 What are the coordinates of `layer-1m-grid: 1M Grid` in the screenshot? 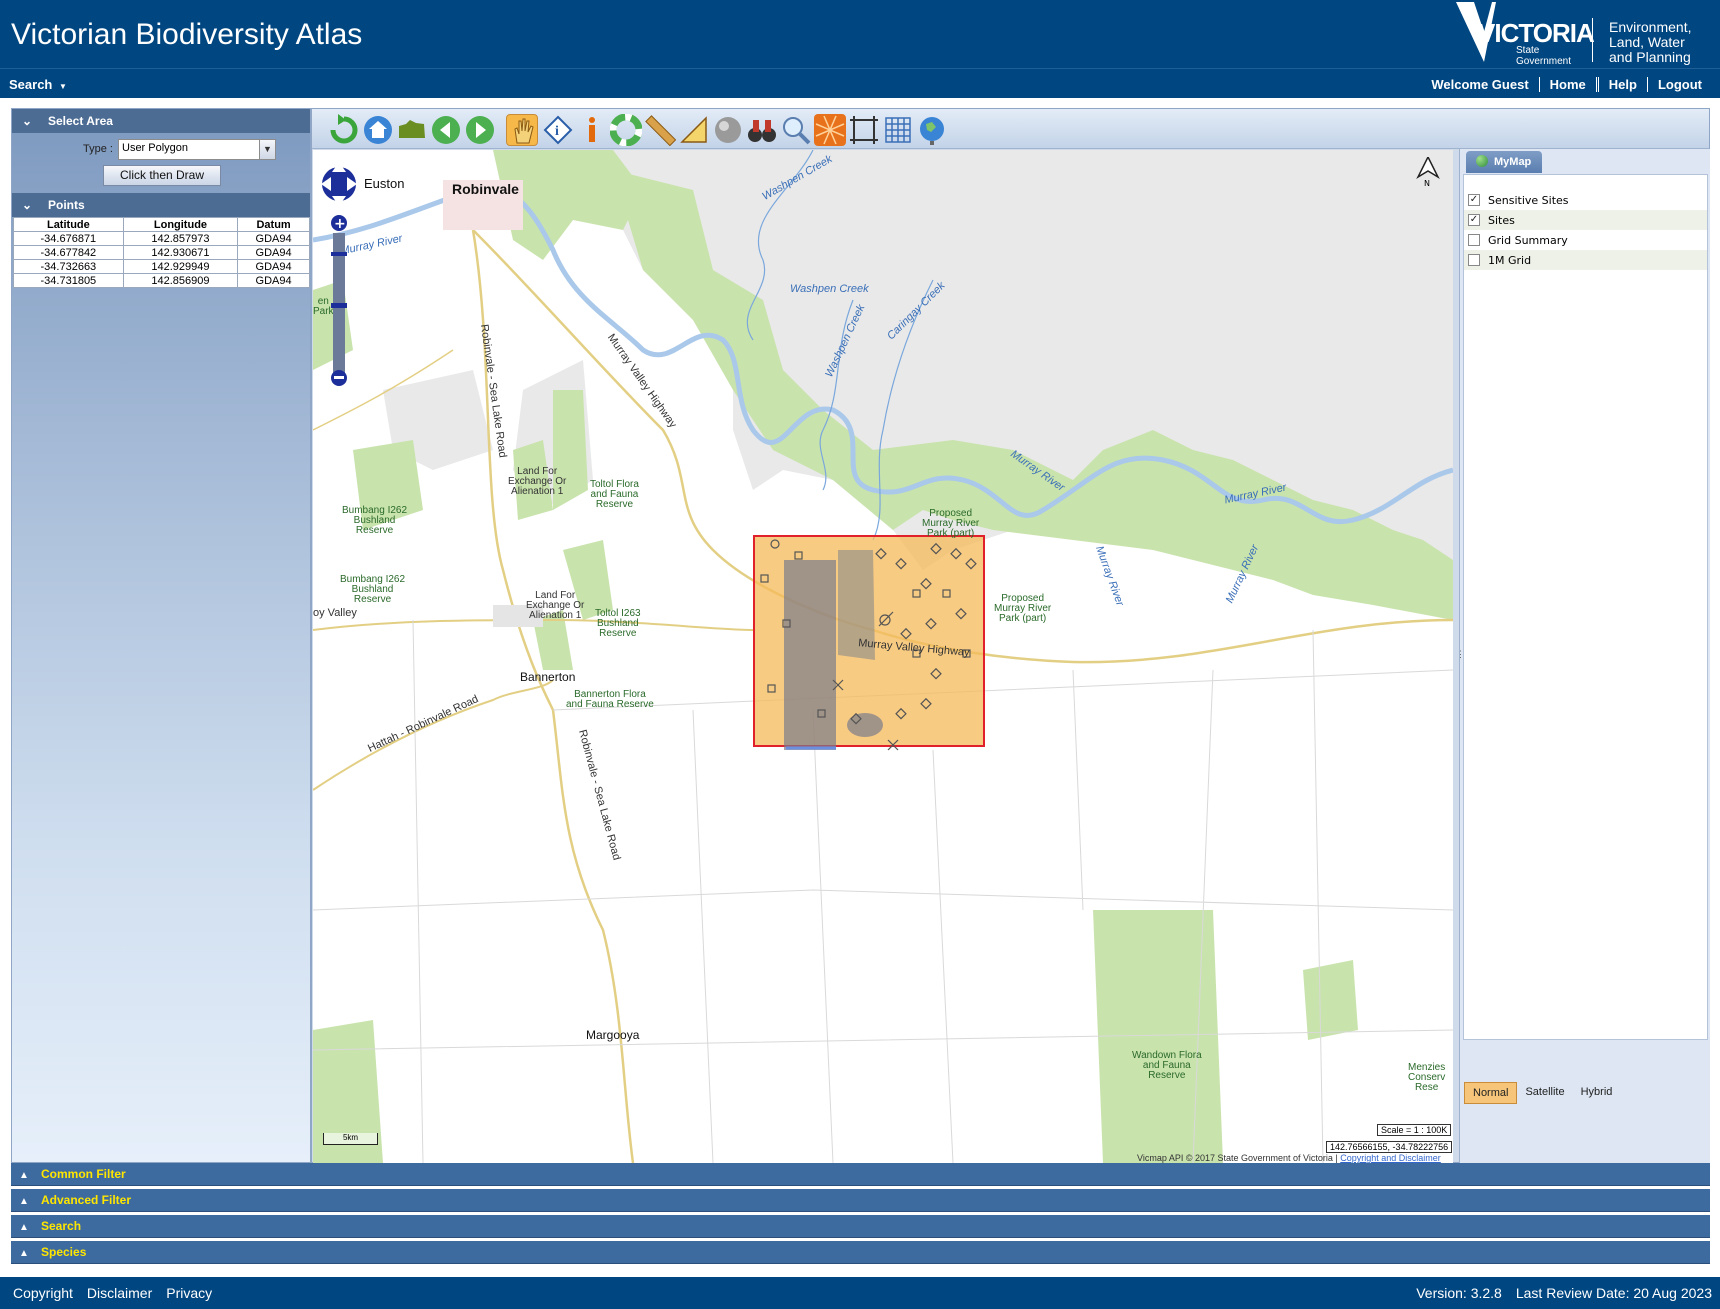 It's located at (1585, 260).